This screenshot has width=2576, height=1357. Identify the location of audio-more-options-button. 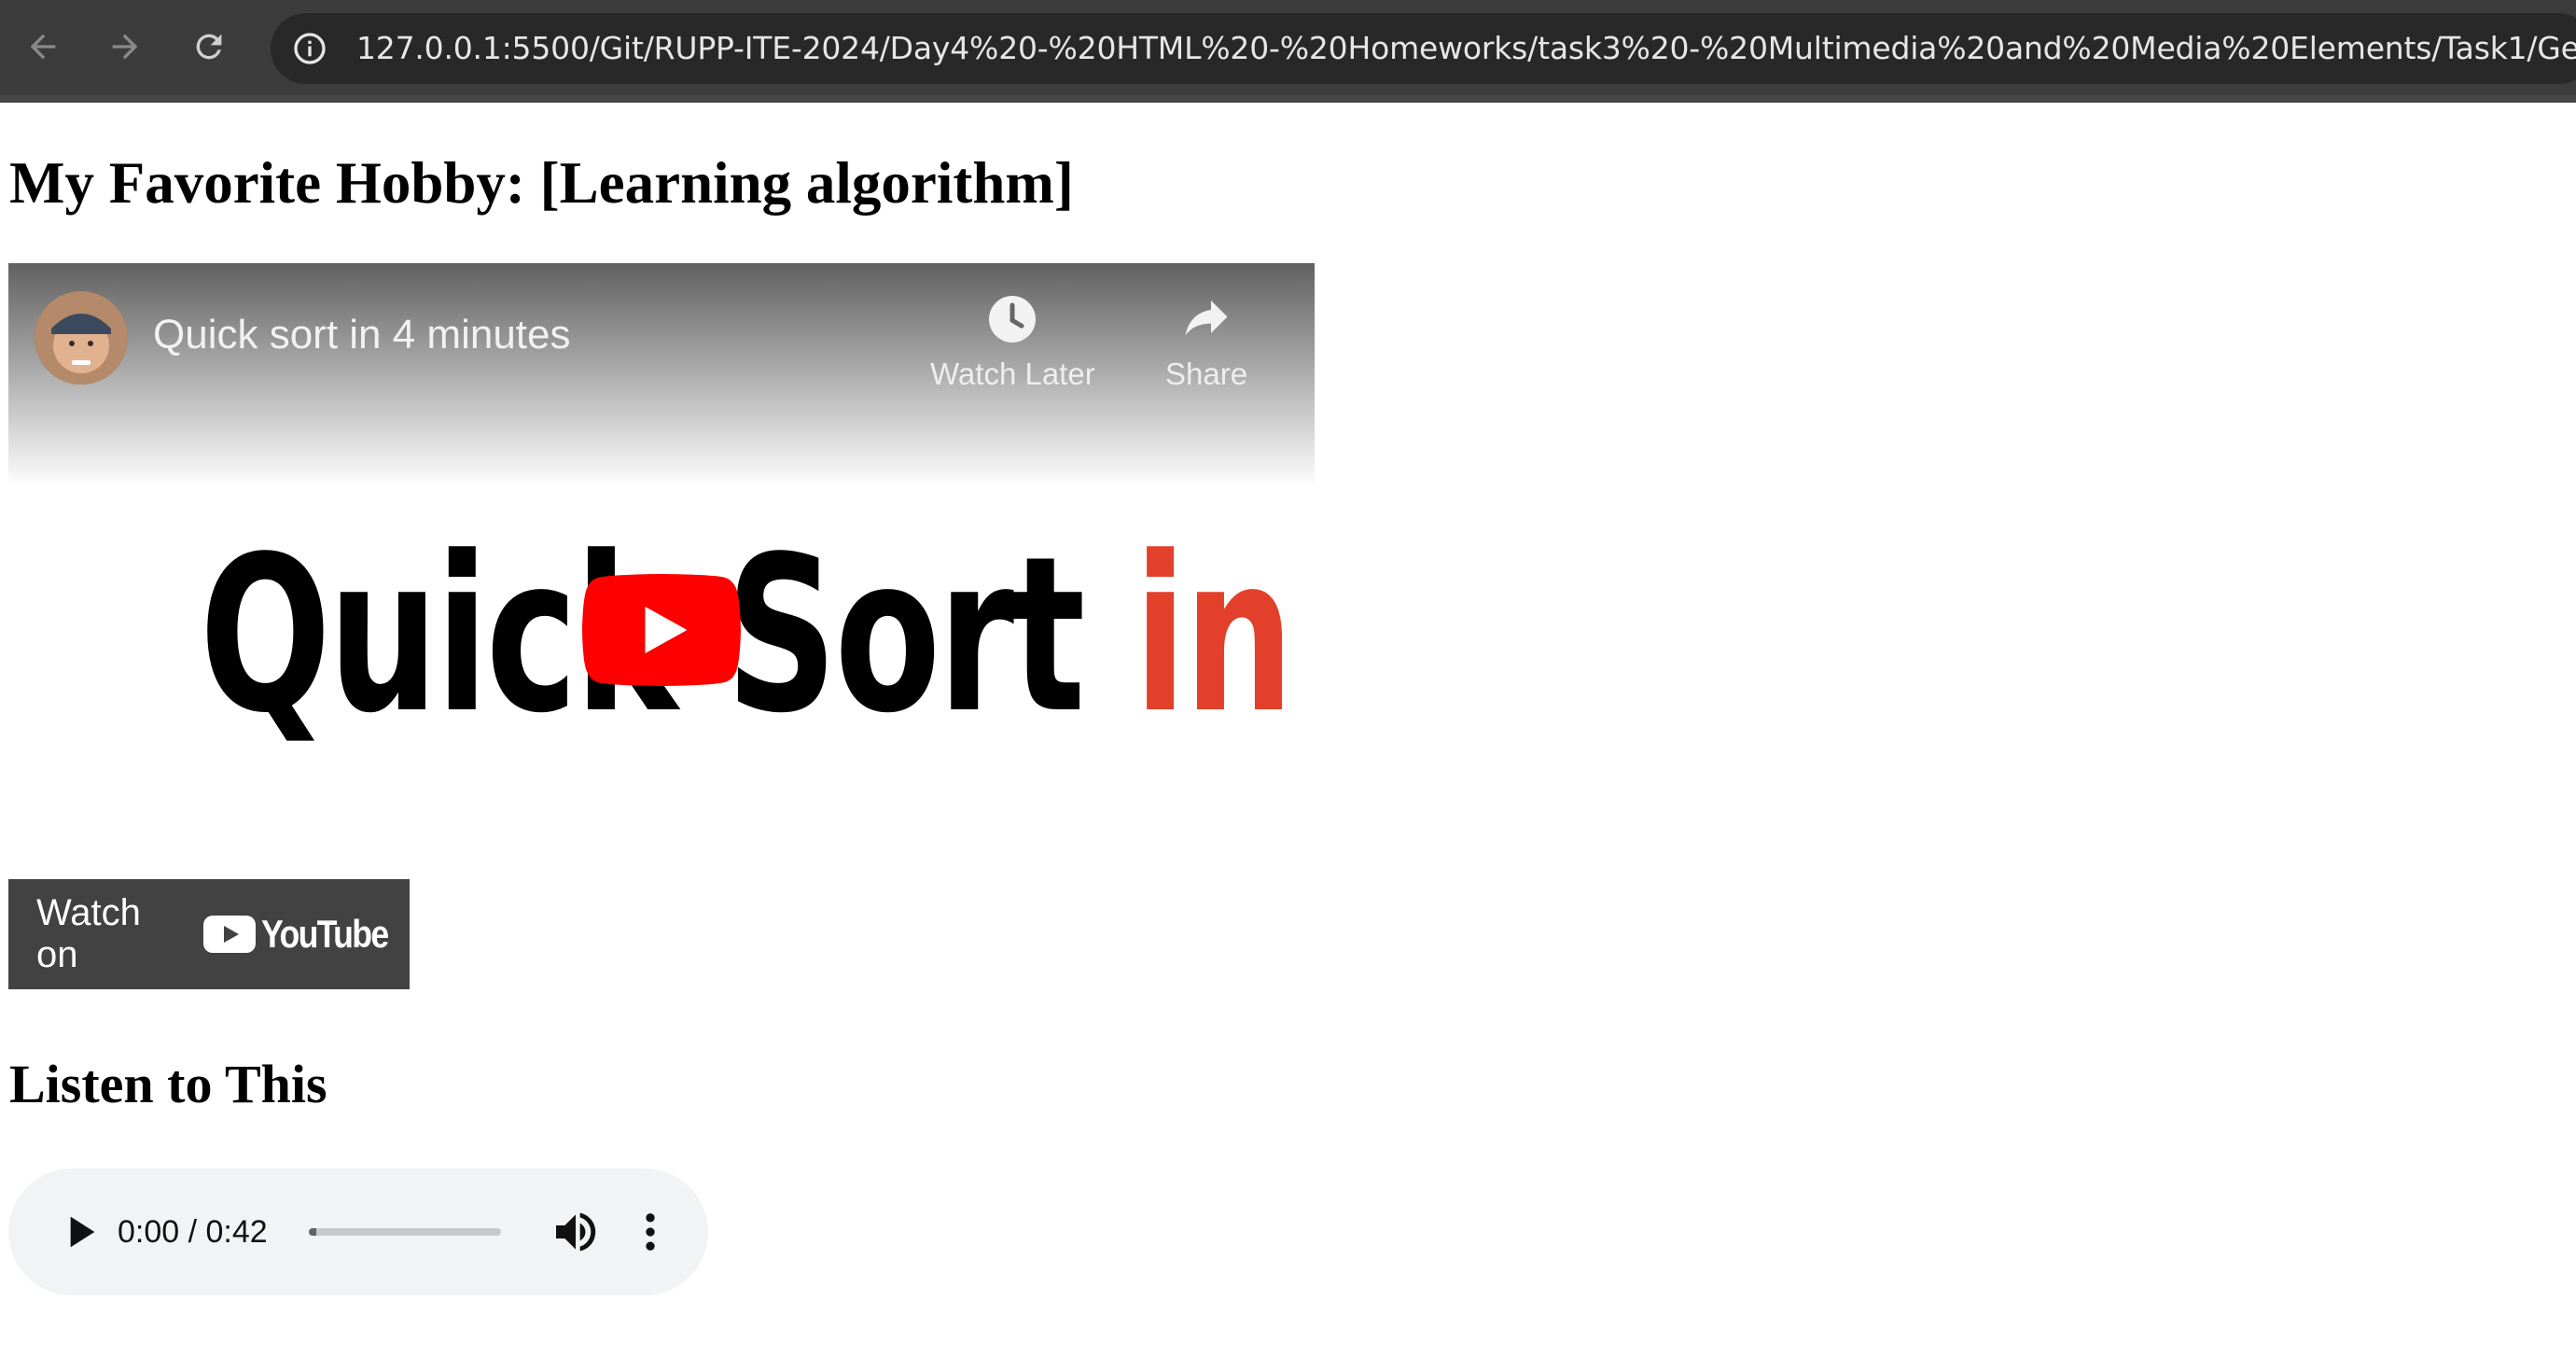
(650, 1232).